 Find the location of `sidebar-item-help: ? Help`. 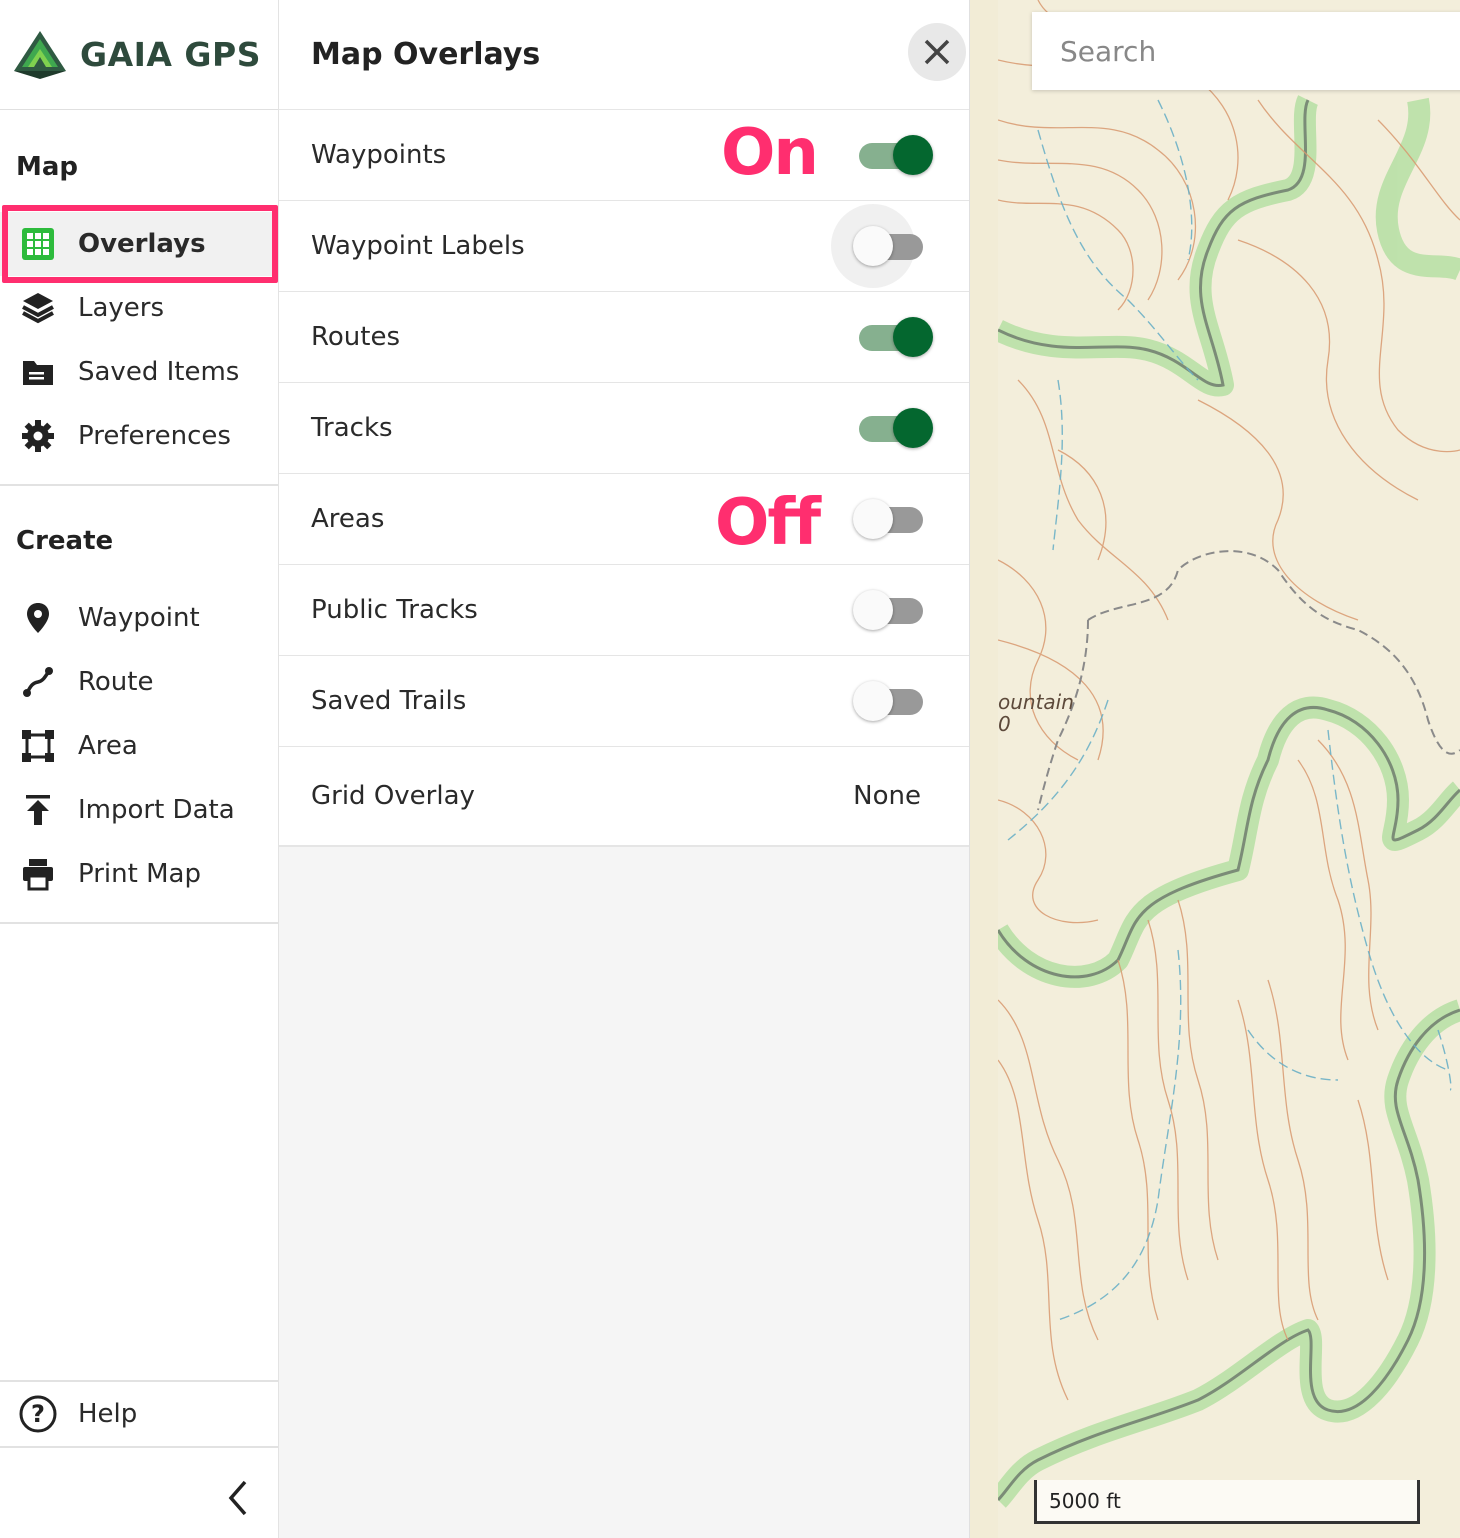

sidebar-item-help: ? Help is located at coordinates (139, 1414).